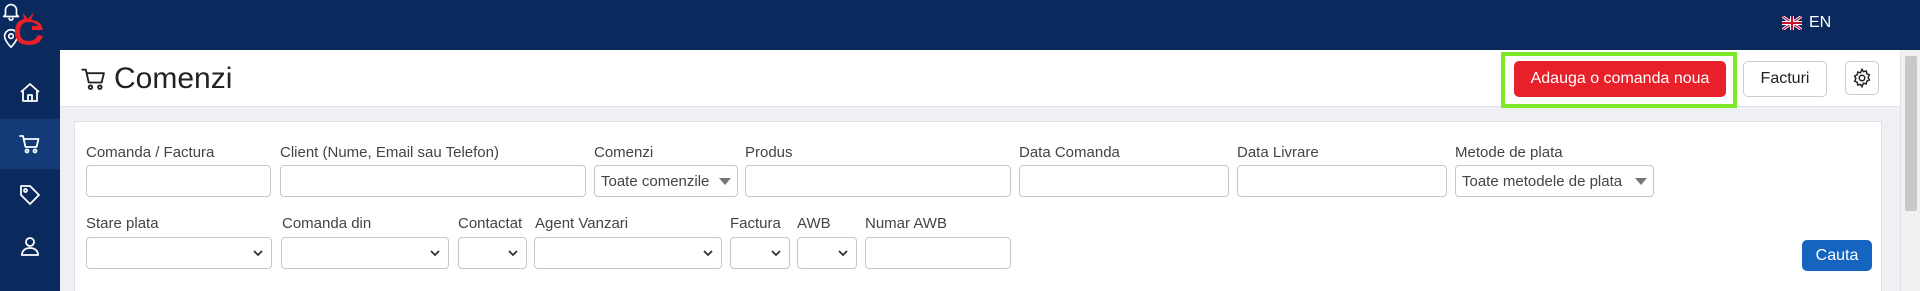  Describe the element at coordinates (1620, 79) in the screenshot. I see `add-order-button: Adauga o comanda noua` at that location.